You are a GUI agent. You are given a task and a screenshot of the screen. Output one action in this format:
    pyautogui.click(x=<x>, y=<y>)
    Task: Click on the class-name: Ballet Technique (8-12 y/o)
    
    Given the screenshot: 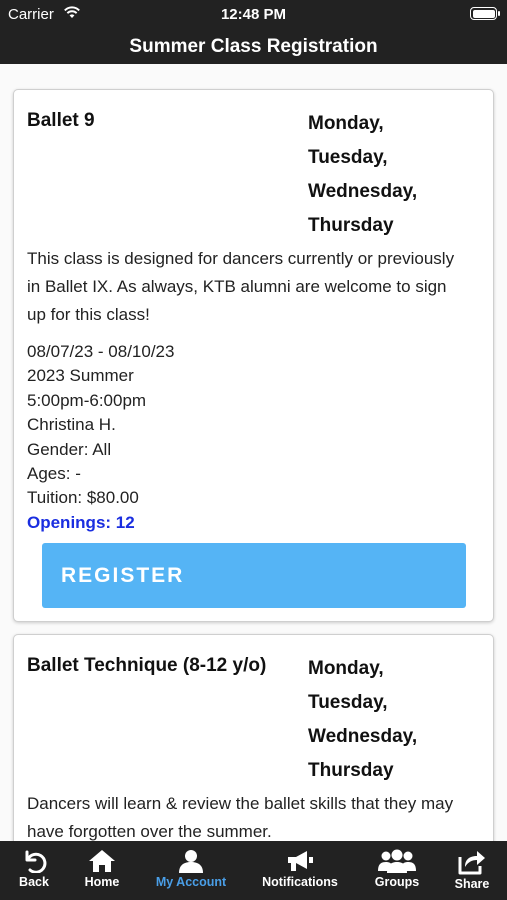 What is the action you would take?
    pyautogui.click(x=147, y=665)
    